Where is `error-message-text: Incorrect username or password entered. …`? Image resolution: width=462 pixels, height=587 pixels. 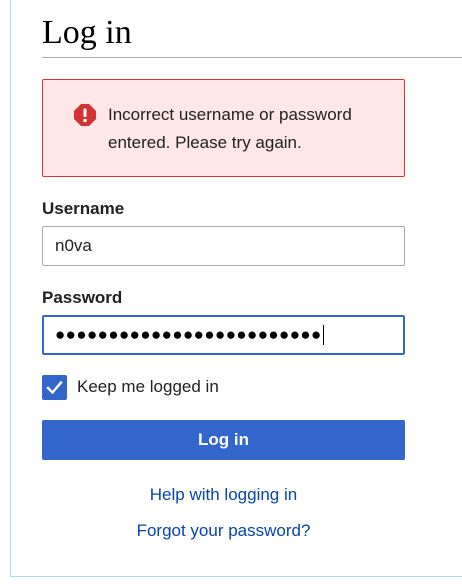 error-message-text: Incorrect username or password entered. … is located at coordinates (230, 128).